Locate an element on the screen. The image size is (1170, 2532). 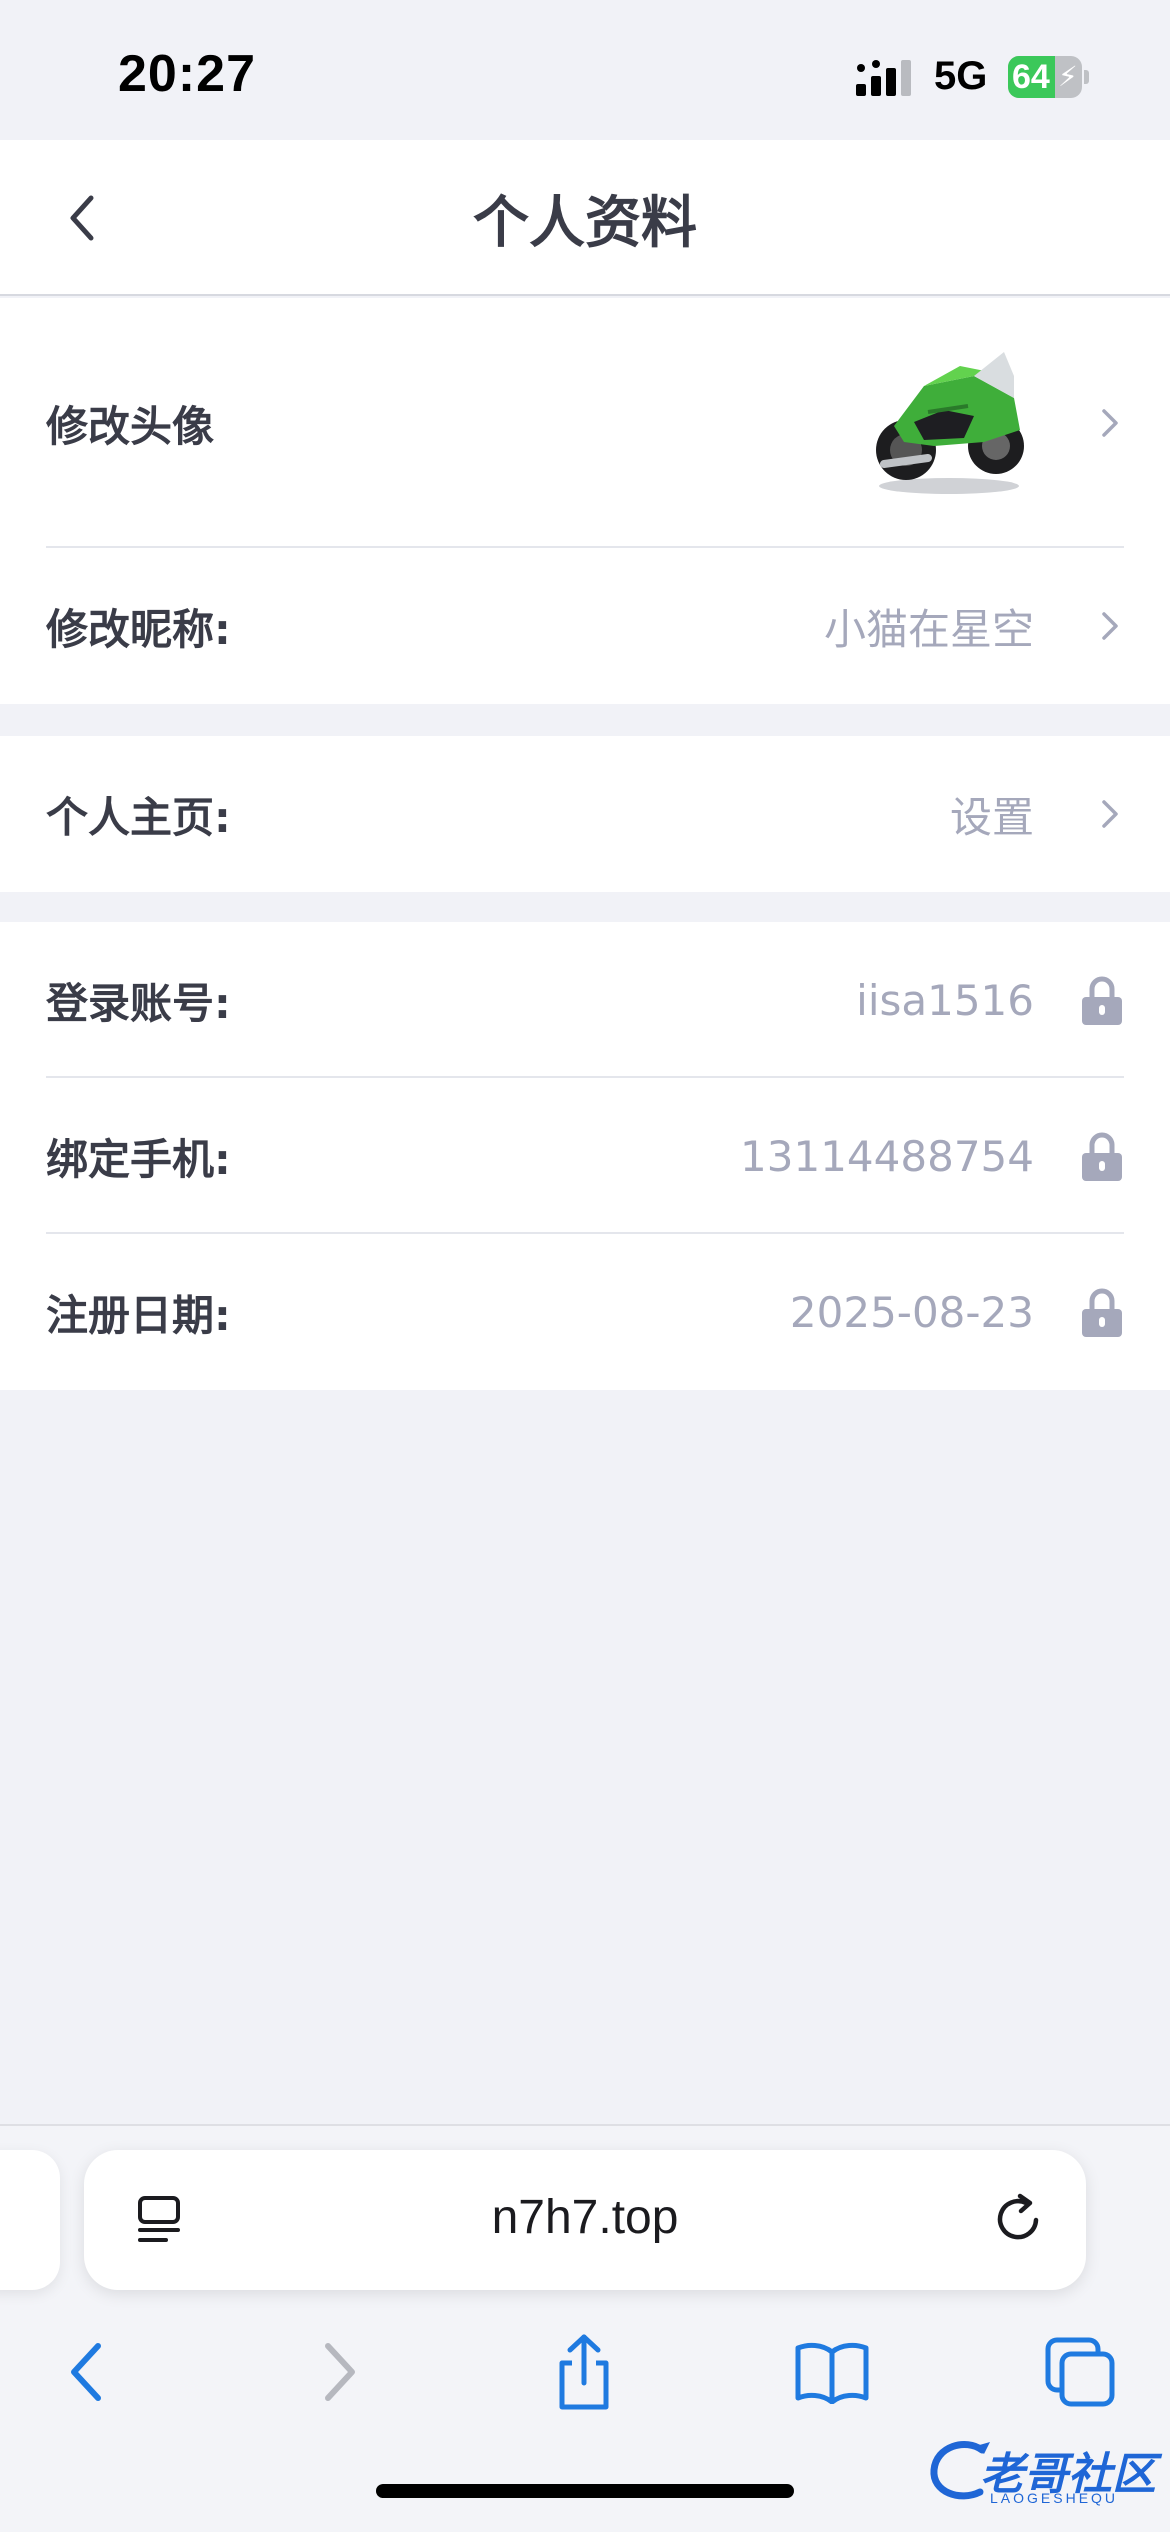
browser-back-button is located at coordinates (86, 2372).